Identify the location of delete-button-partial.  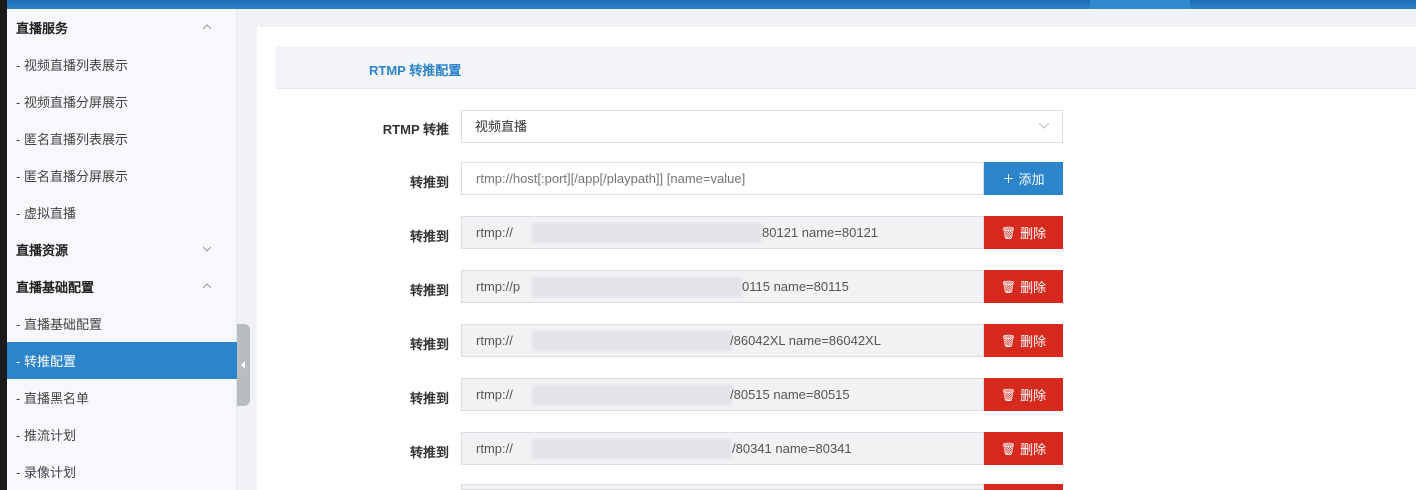
(1023, 487).